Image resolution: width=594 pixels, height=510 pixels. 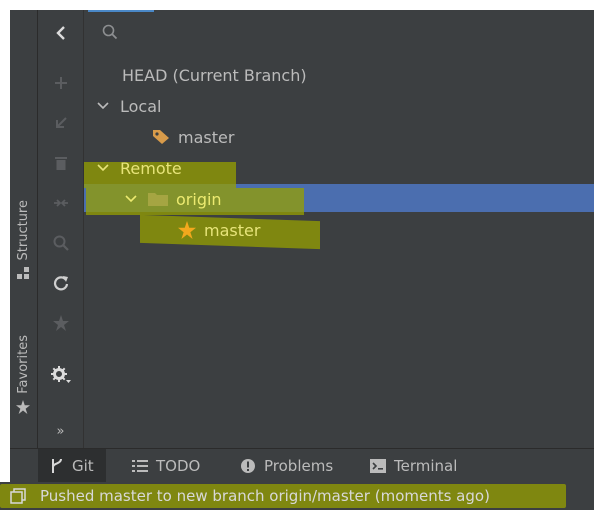 I want to click on tab-git: Git, so click(x=72, y=466).